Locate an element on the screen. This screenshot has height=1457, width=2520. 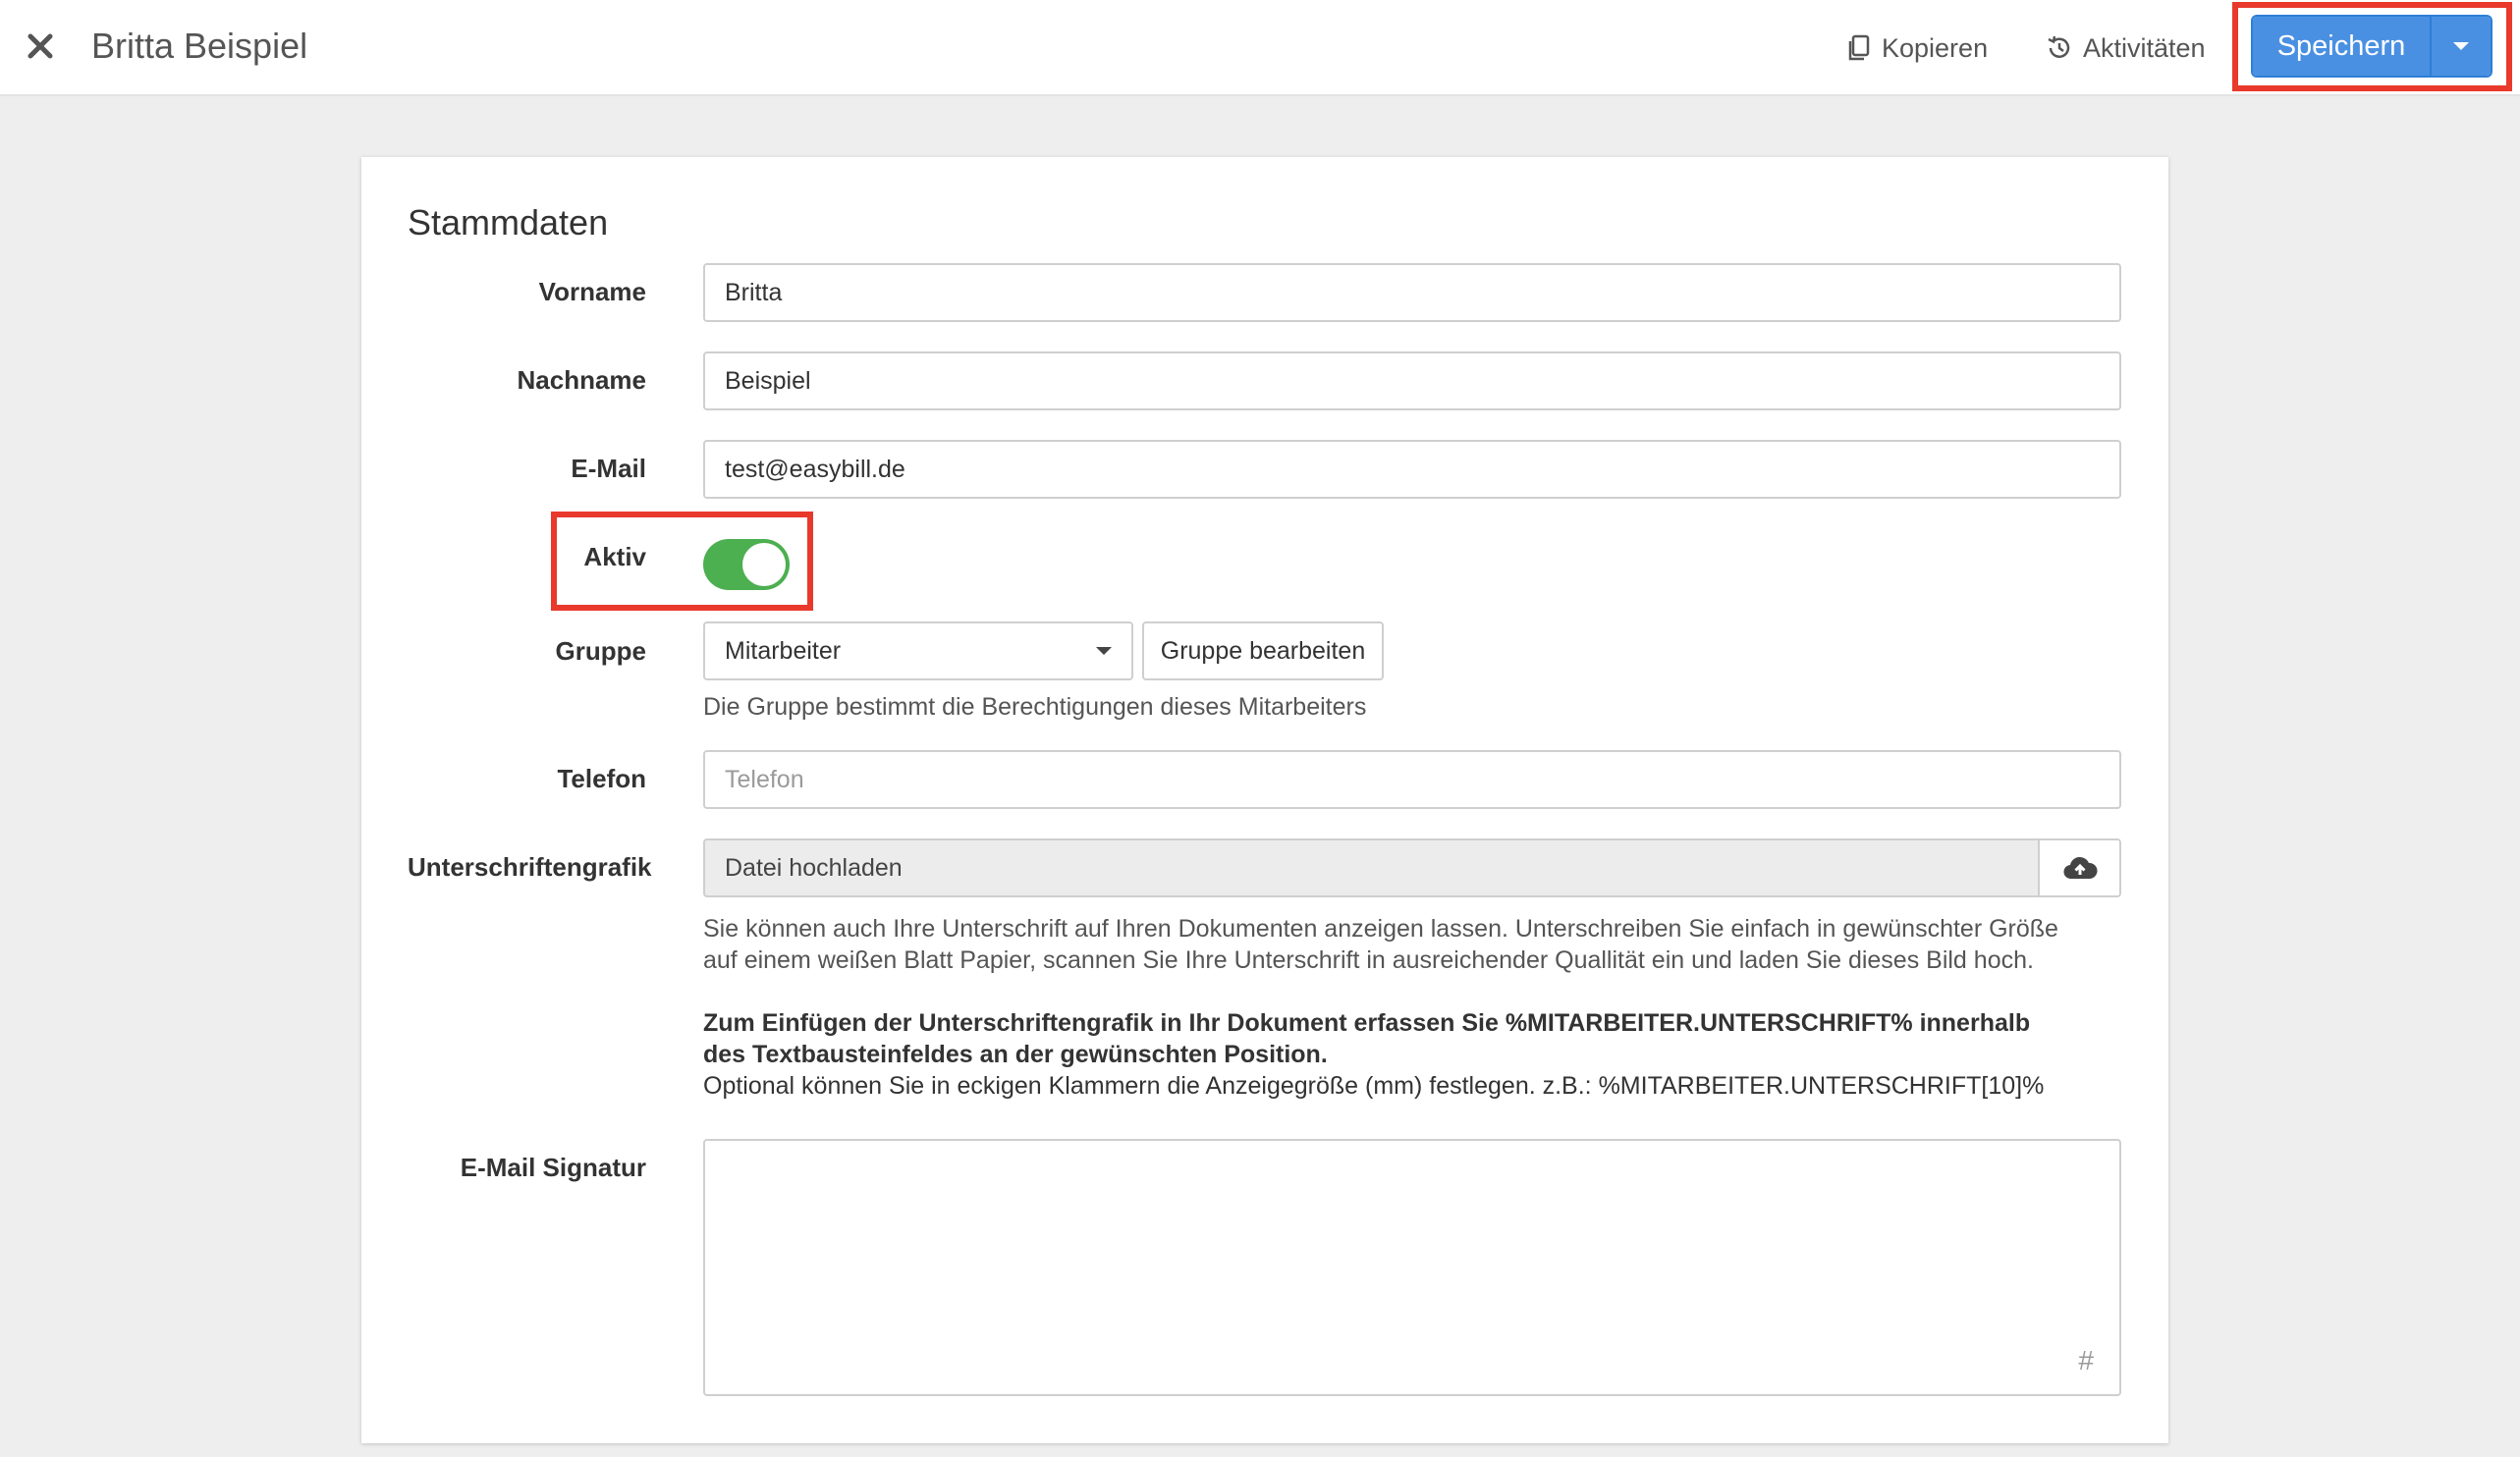
first-name-input: Britta is located at coordinates (1412, 292).